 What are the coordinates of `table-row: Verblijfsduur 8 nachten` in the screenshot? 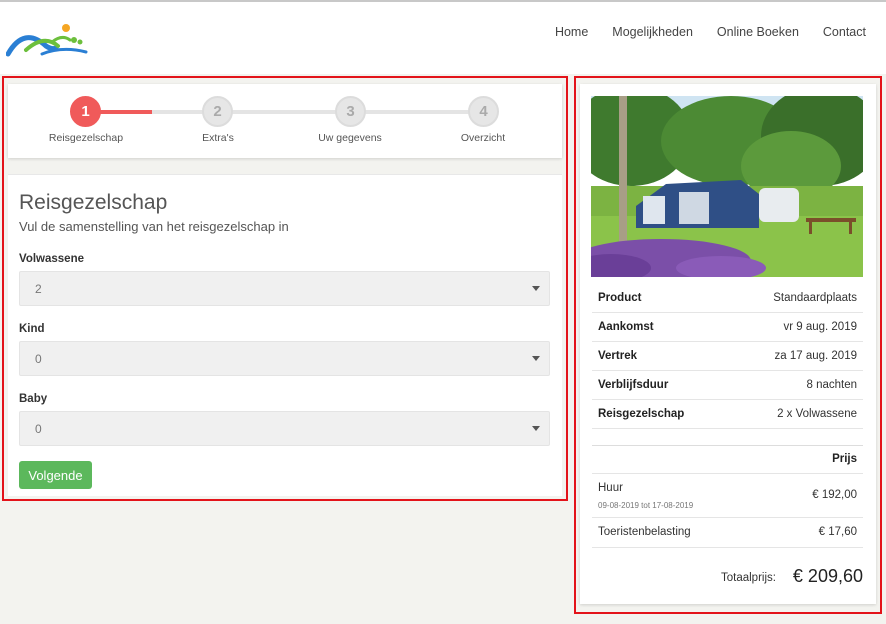 It's located at (727, 385).